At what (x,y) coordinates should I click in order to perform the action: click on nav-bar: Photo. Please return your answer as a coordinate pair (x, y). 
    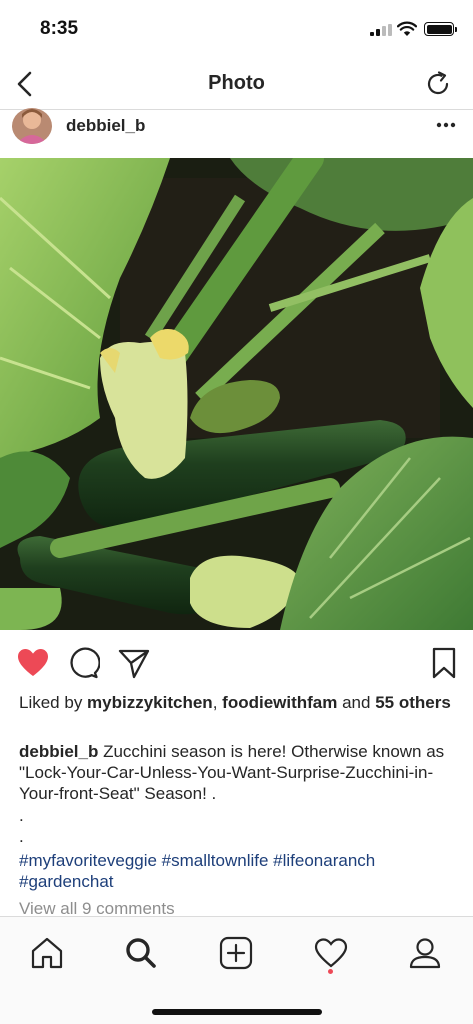
    Looking at the image, I should click on (236, 84).